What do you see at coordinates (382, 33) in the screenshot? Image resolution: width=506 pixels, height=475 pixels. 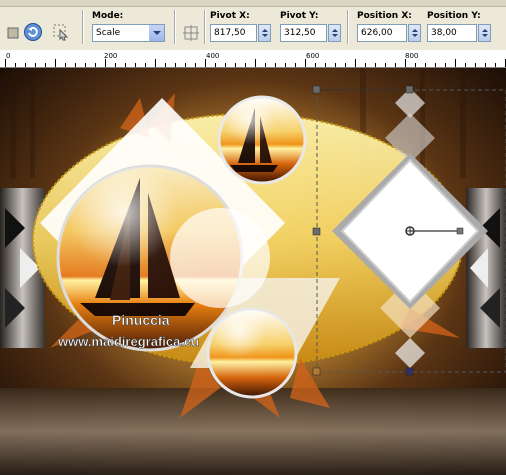 I see `position-x-field: 626,00` at bounding box center [382, 33].